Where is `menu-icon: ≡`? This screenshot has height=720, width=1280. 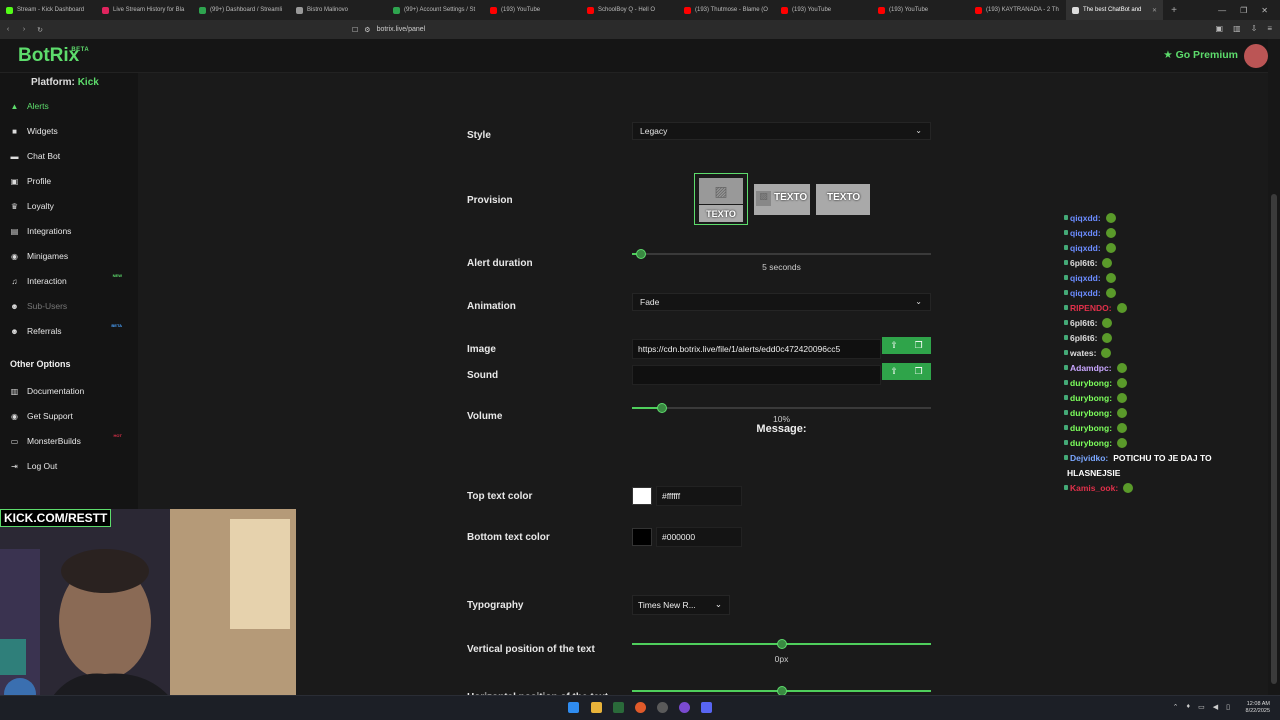 menu-icon: ≡ is located at coordinates (1269, 28).